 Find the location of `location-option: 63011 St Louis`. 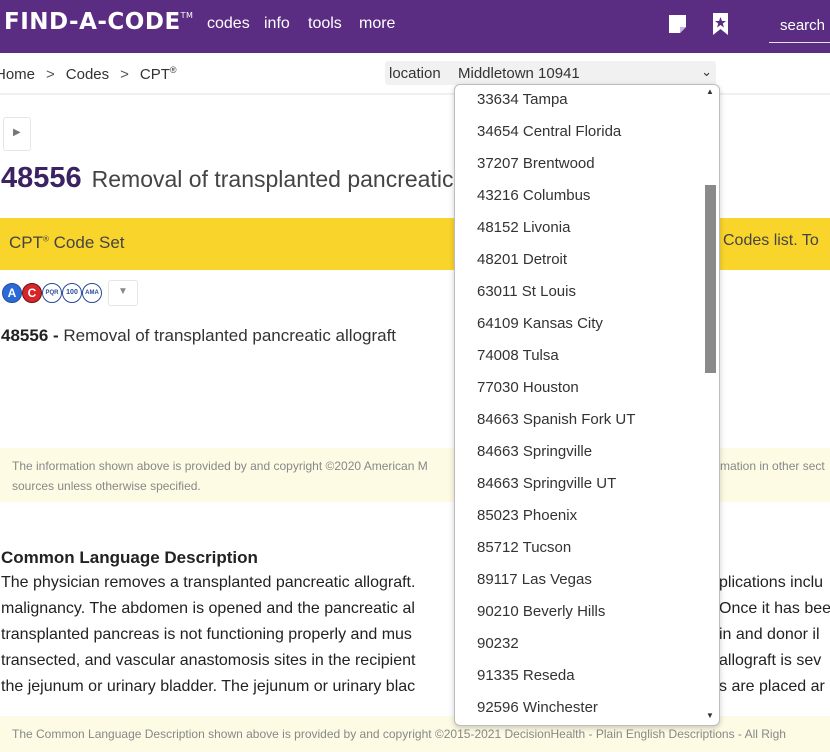

location-option: 63011 St Louis is located at coordinates (526, 291).